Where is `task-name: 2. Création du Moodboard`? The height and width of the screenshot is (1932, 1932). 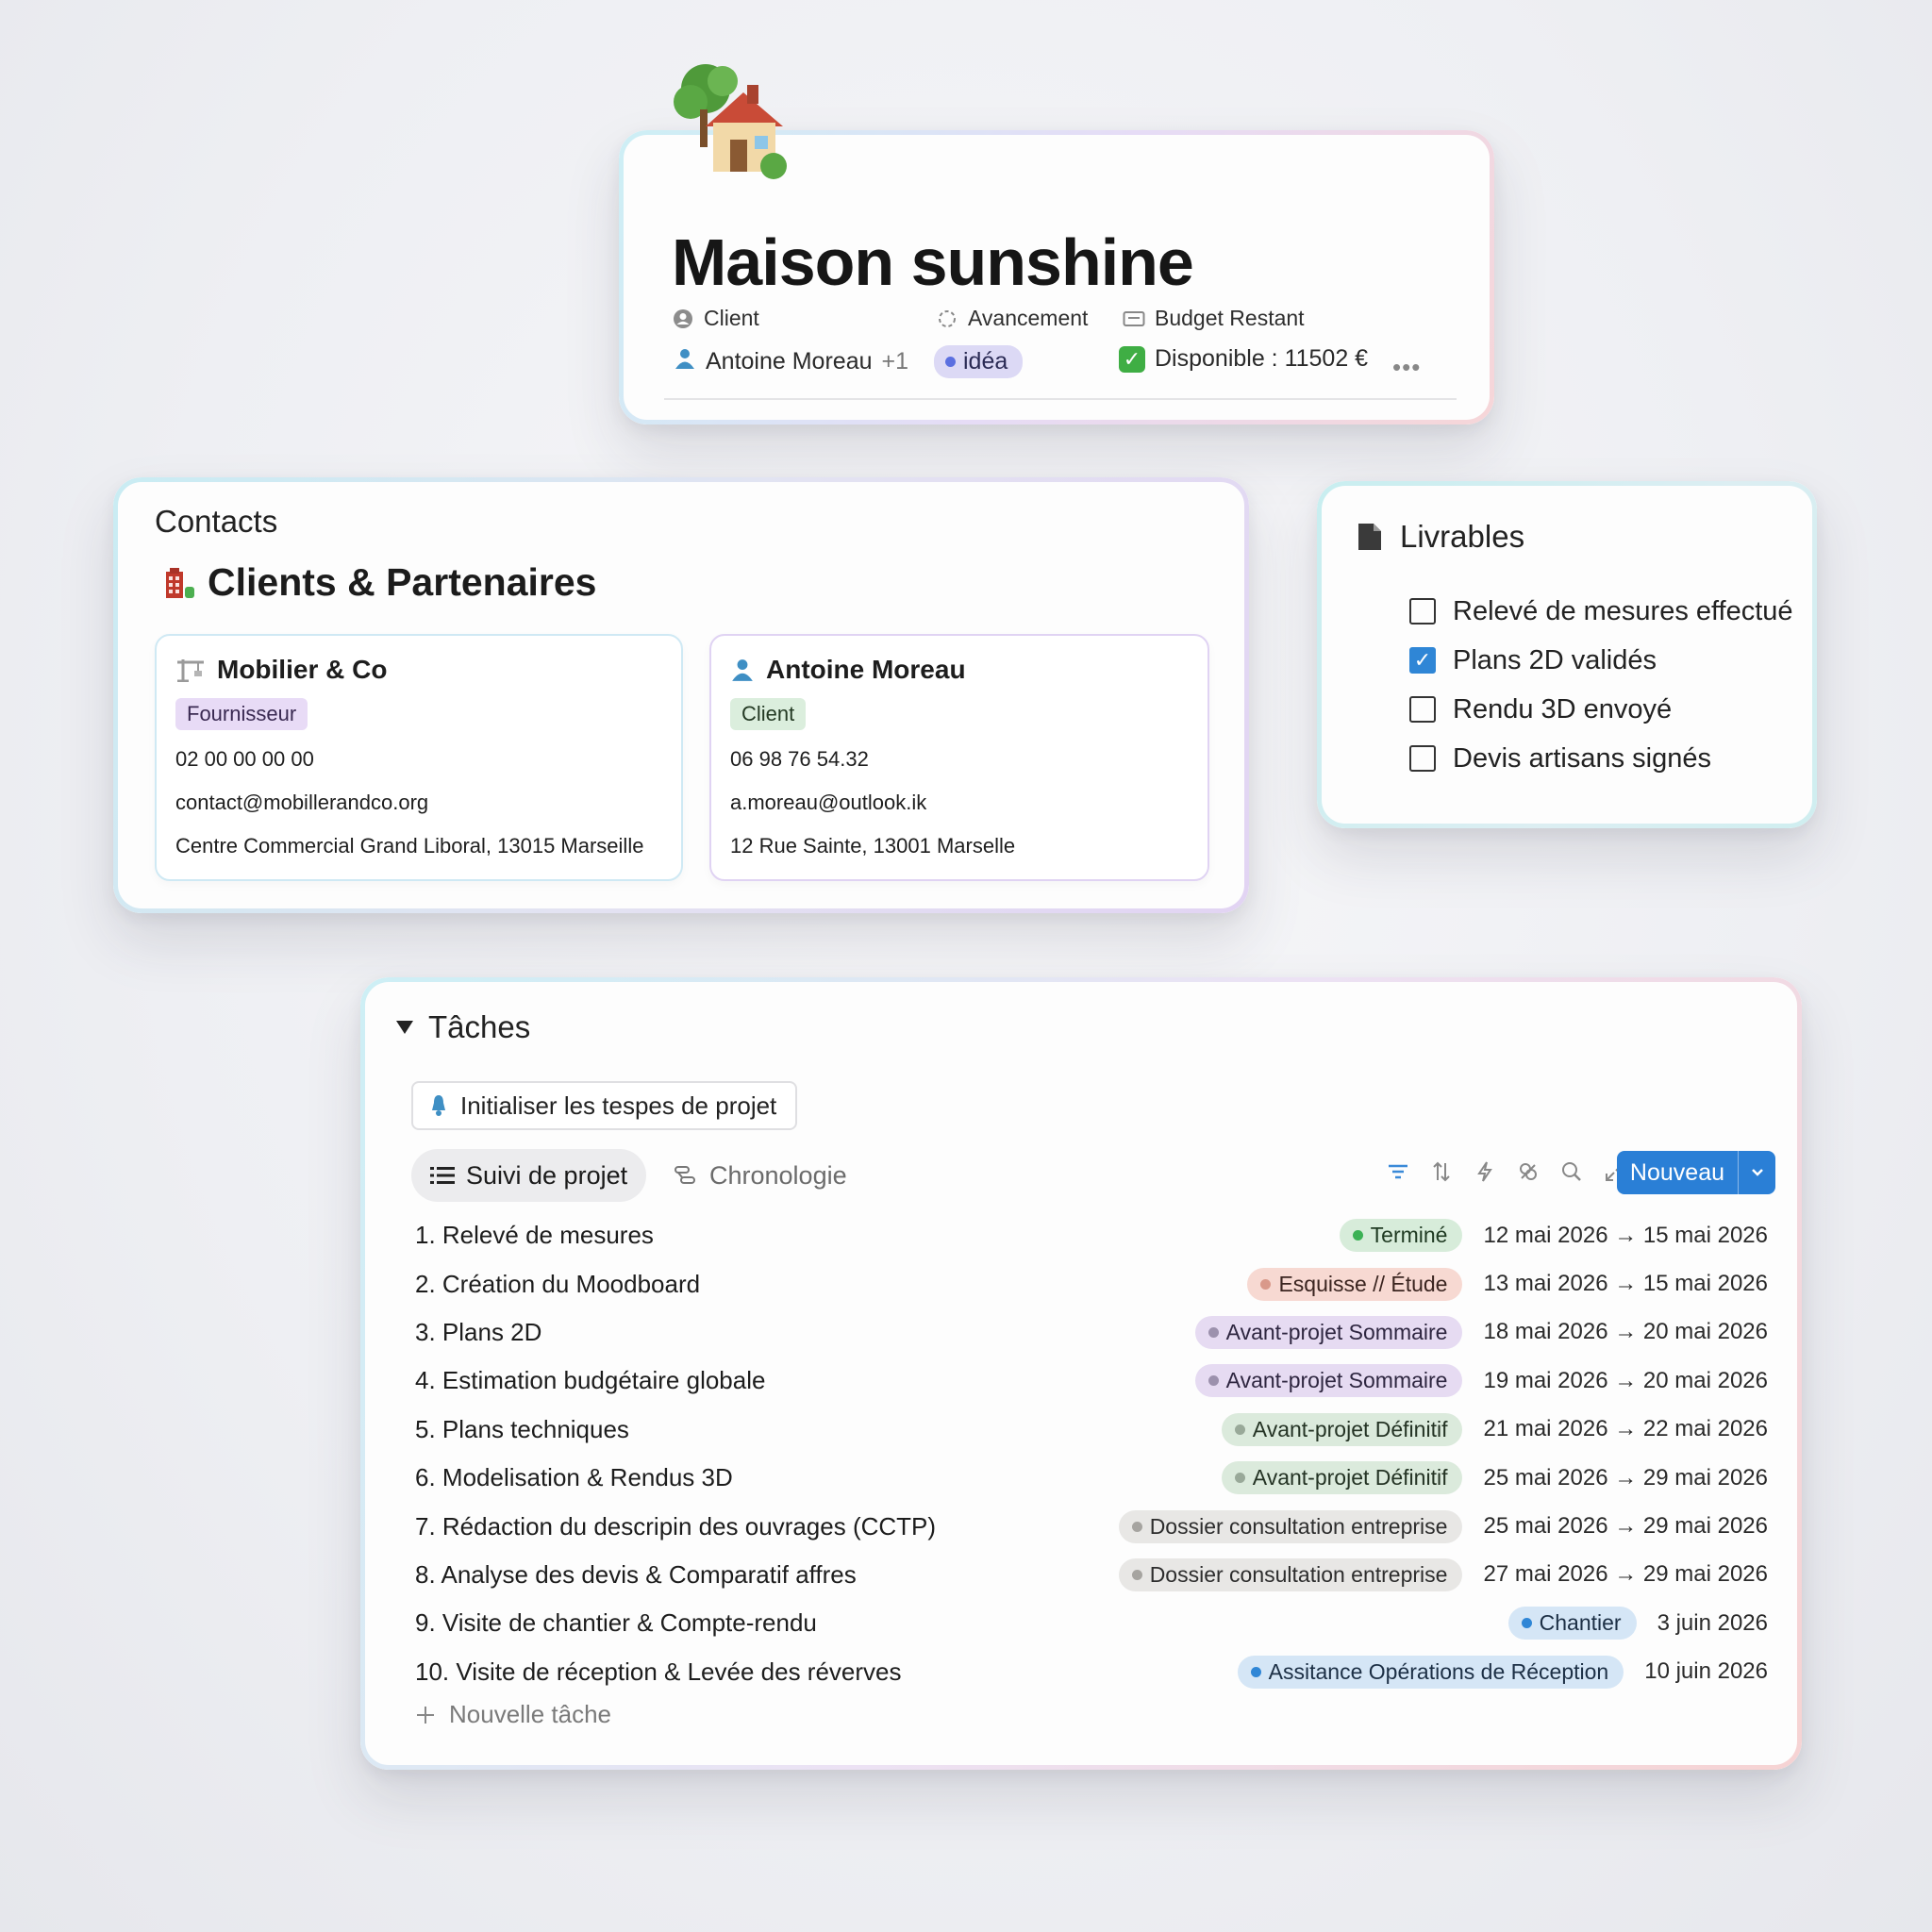 task-name: 2. Création du Moodboard is located at coordinates (831, 1285).